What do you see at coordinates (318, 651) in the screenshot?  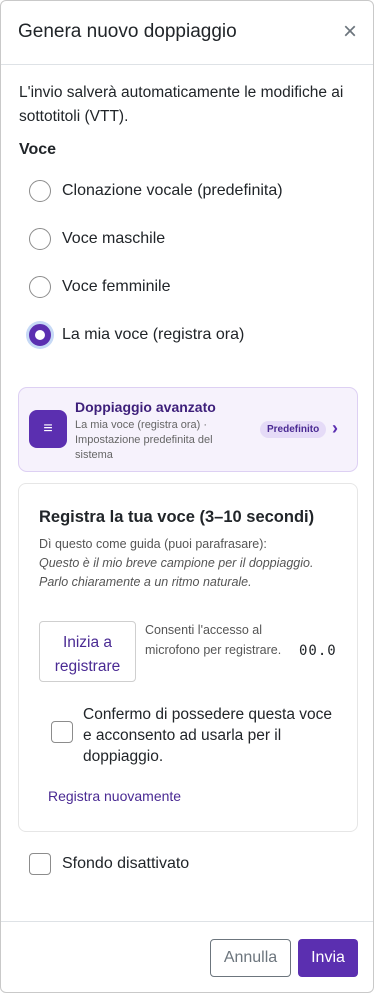 I see `recording-timer: 00.0` at bounding box center [318, 651].